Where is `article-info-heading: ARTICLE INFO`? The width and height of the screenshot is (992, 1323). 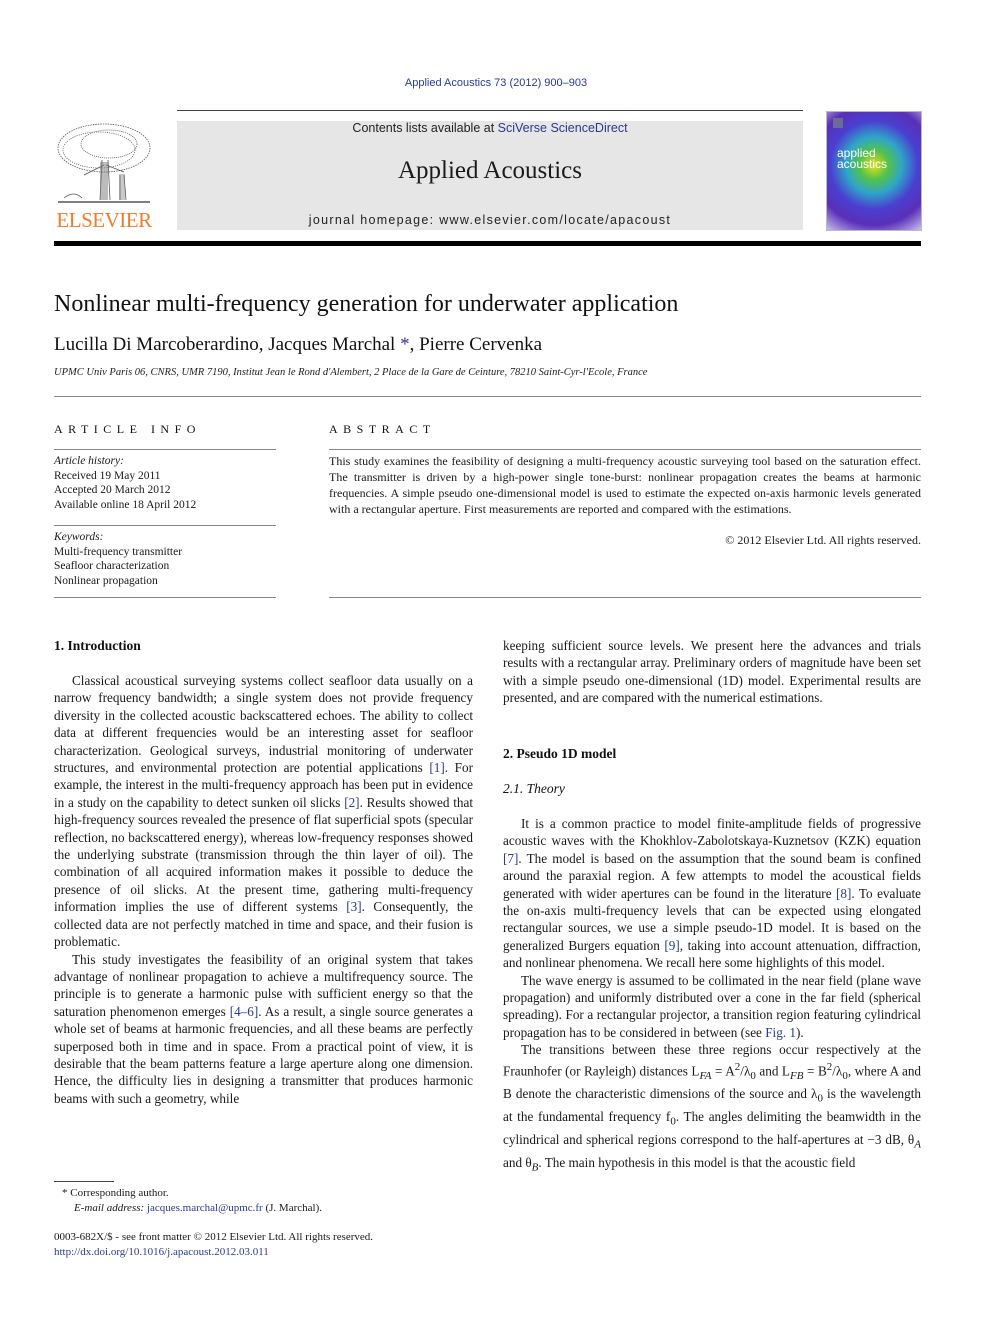
article-info-heading: ARTICLE INFO is located at coordinates (127, 429).